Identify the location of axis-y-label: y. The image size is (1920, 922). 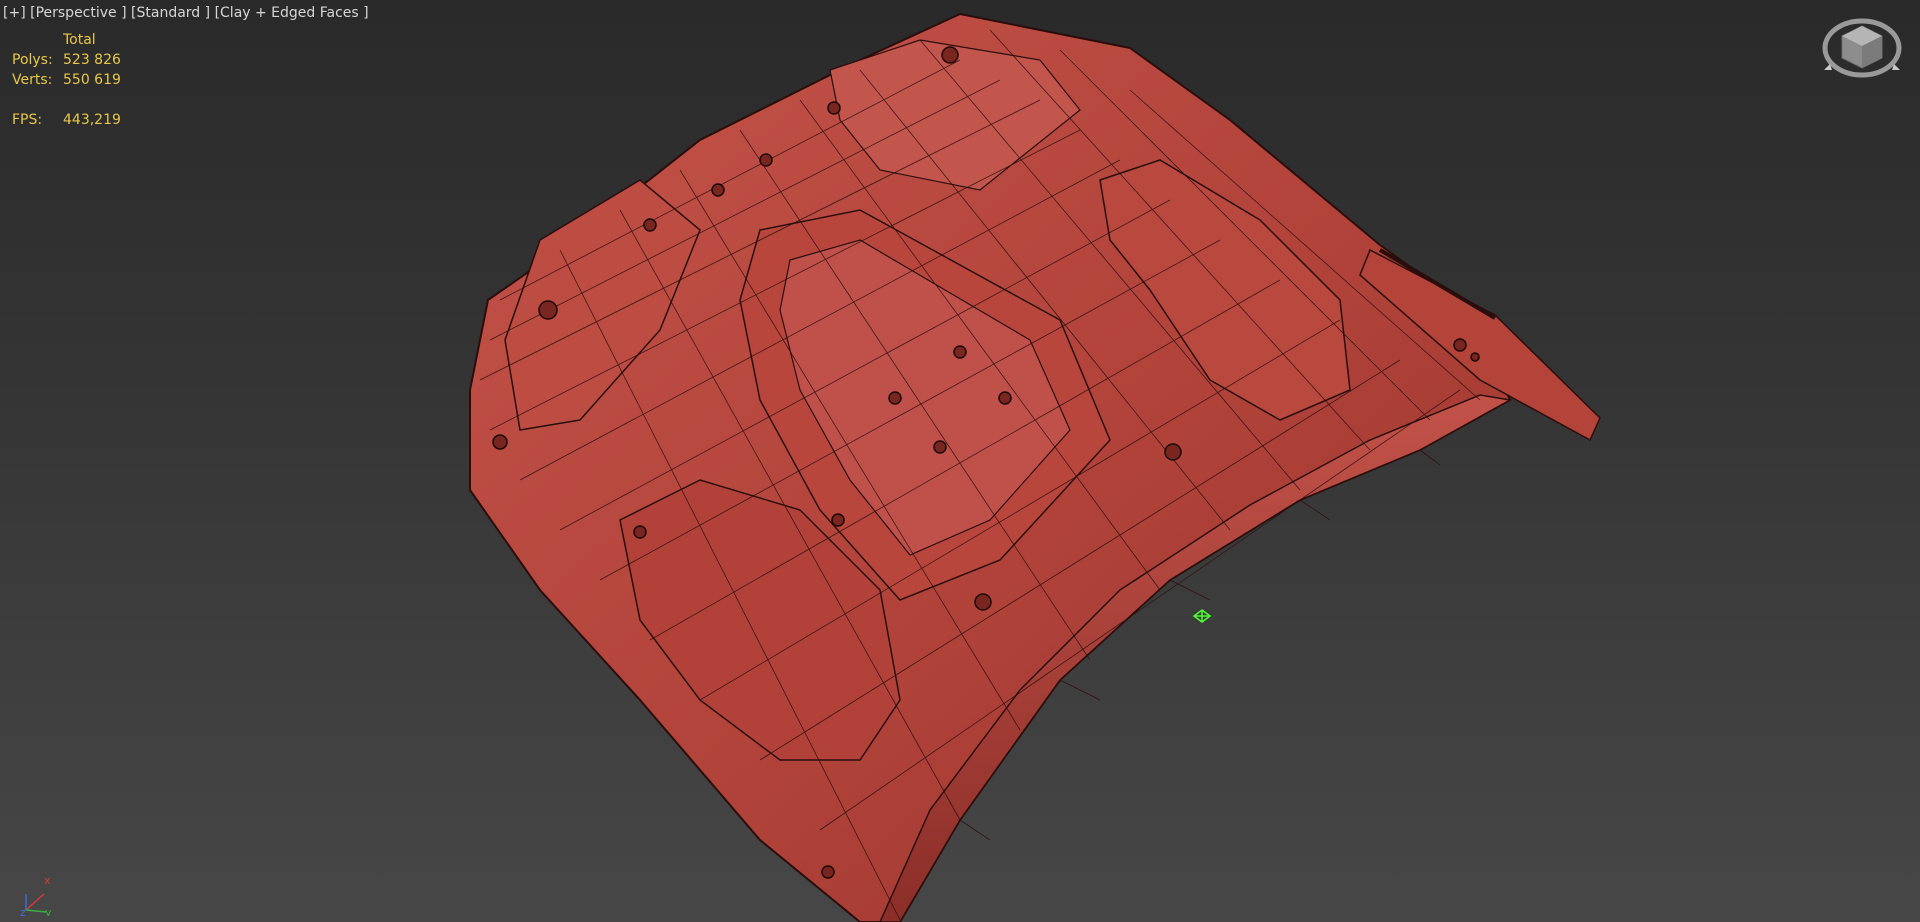
(48, 911).